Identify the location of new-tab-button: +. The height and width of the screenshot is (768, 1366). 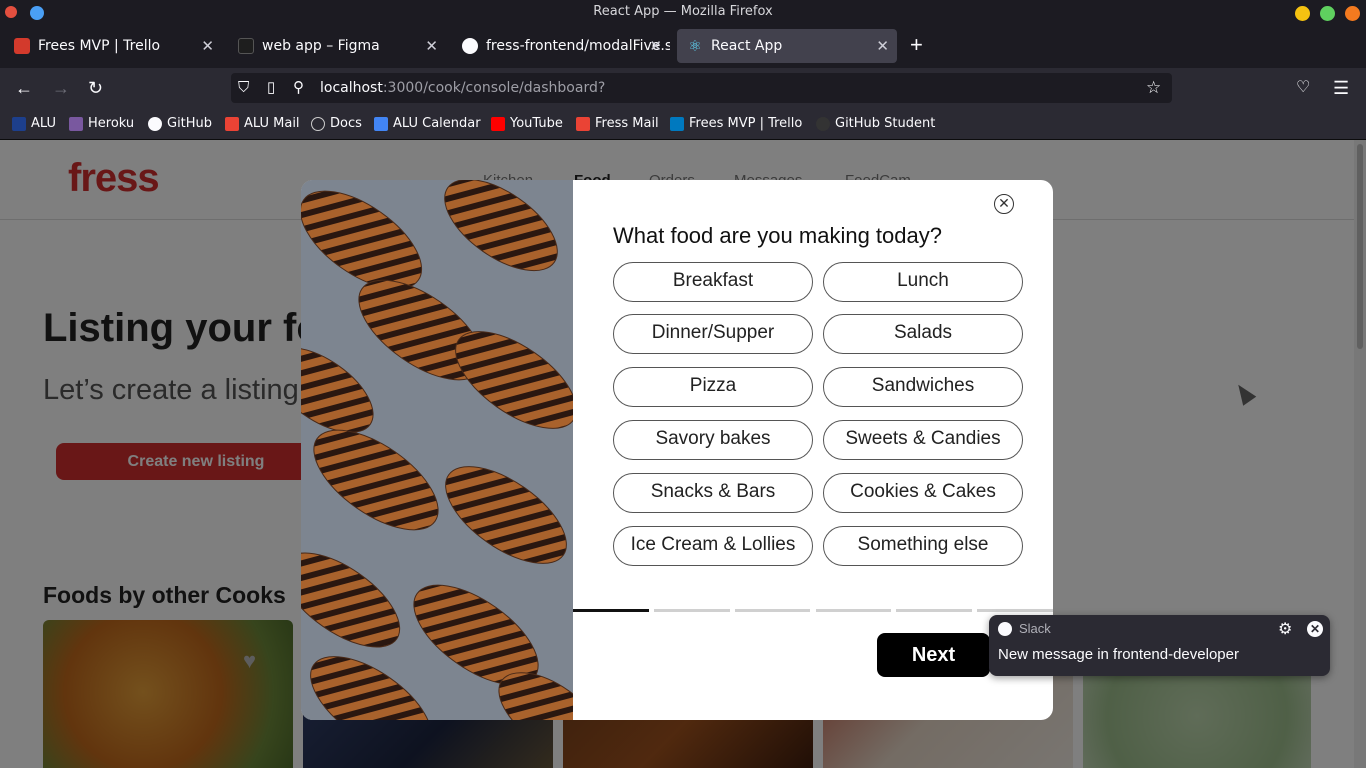
(916, 45).